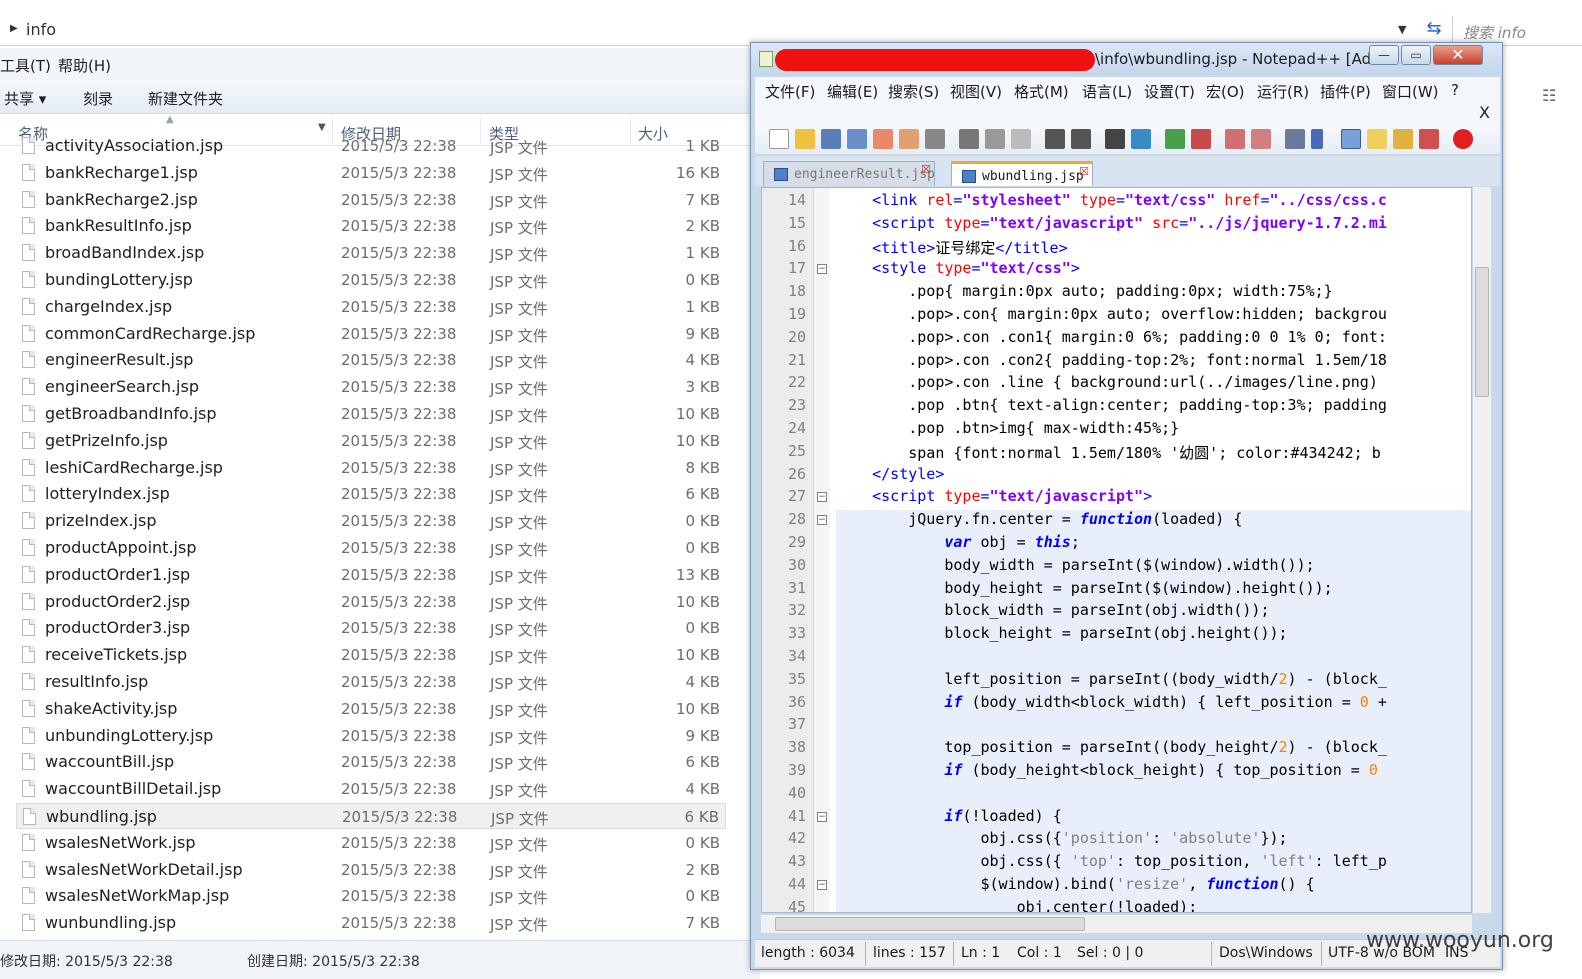  What do you see at coordinates (1402, 29) in the screenshot?
I see `address-dropdown-icon: ▼` at bounding box center [1402, 29].